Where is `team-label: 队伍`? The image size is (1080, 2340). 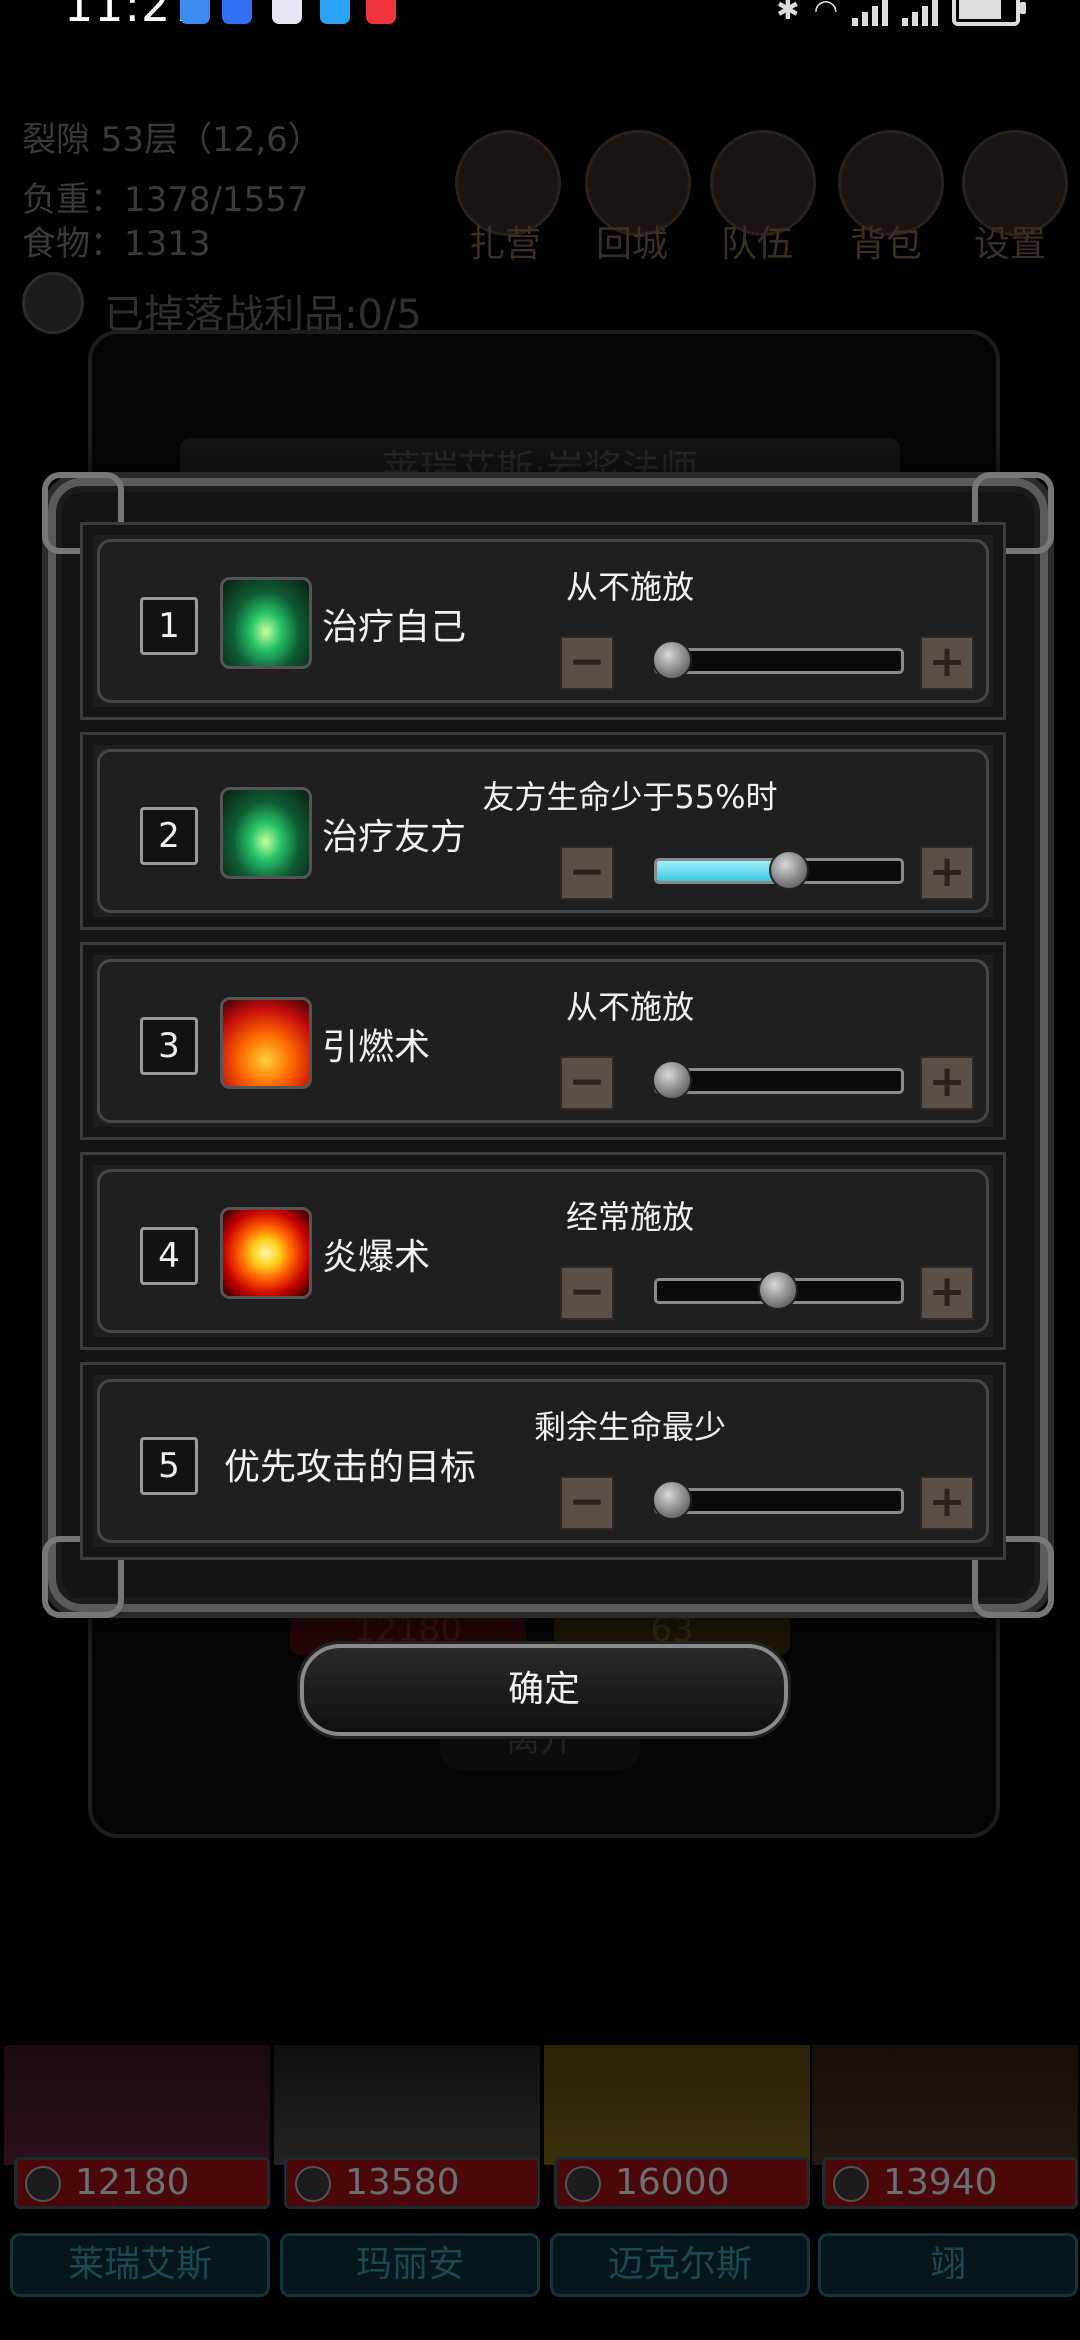
team-label: 队伍 is located at coordinates (756, 244).